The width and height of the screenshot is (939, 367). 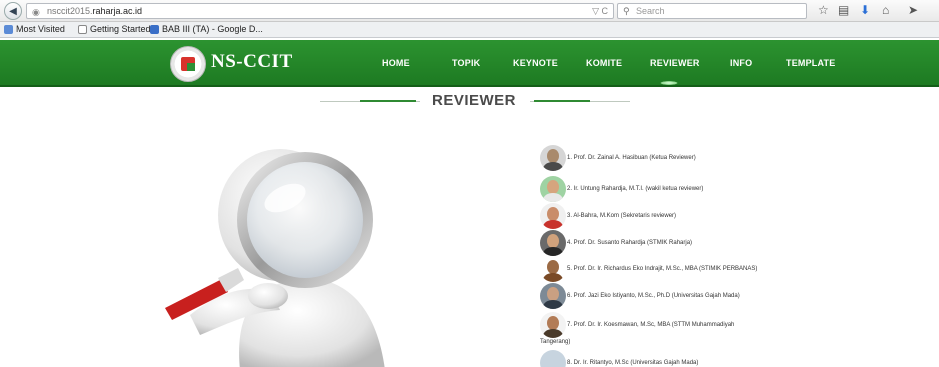 What do you see at coordinates (82, 29) in the screenshot?
I see `page-icon` at bounding box center [82, 29].